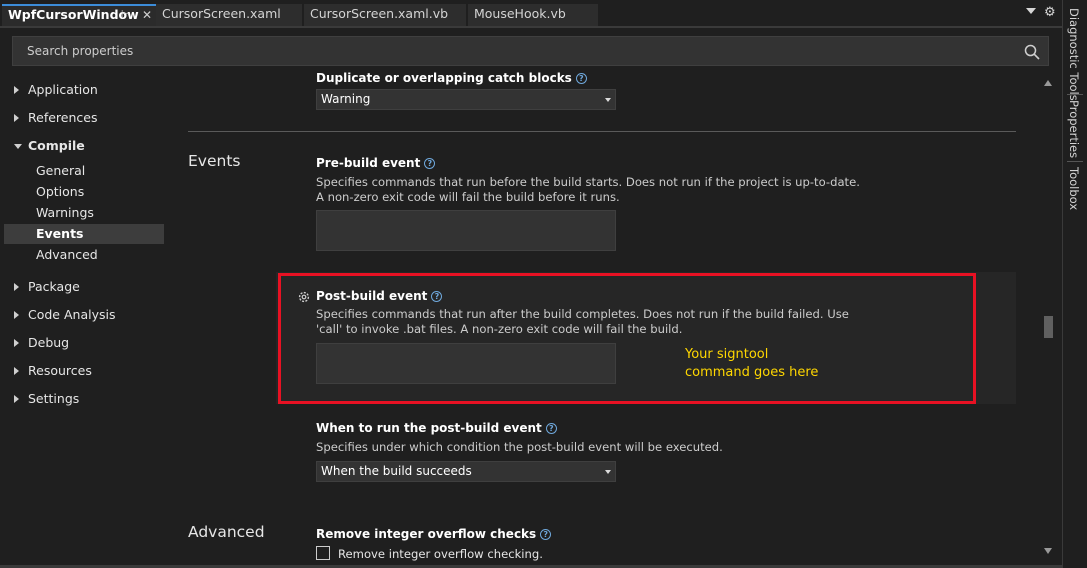 The width and height of the screenshot is (1087, 568). I want to click on diagnostic-tools-tab: Diagnostic Tools, so click(1074, 54).